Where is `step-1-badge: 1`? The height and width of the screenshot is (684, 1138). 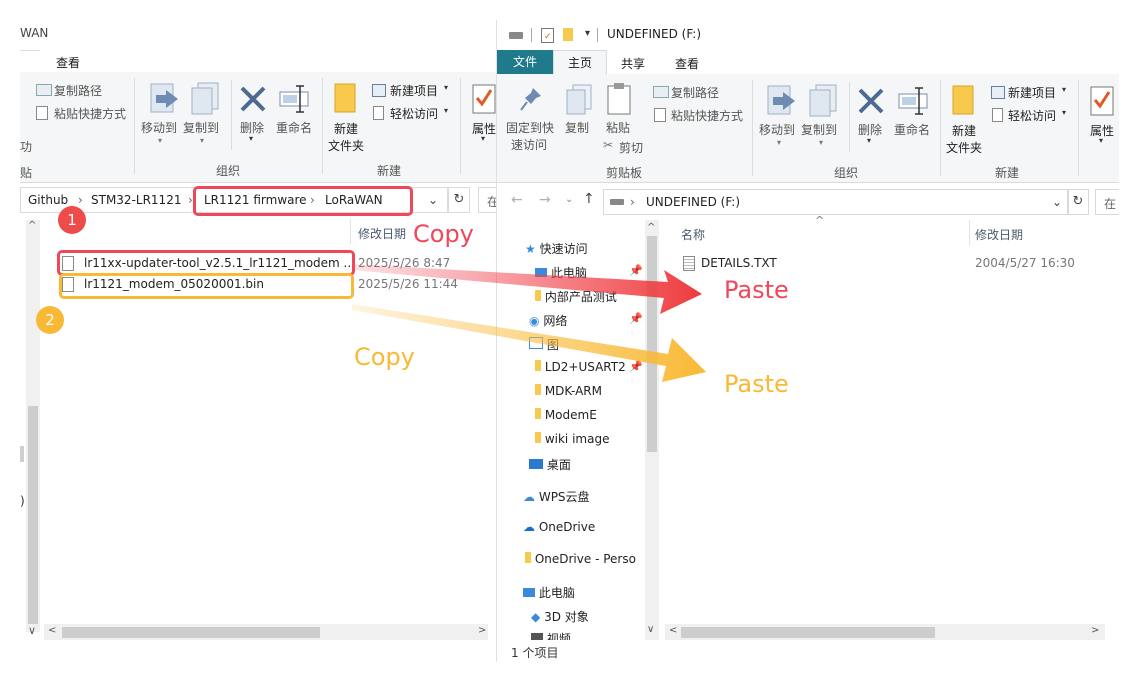
step-1-badge: 1 is located at coordinates (72, 220).